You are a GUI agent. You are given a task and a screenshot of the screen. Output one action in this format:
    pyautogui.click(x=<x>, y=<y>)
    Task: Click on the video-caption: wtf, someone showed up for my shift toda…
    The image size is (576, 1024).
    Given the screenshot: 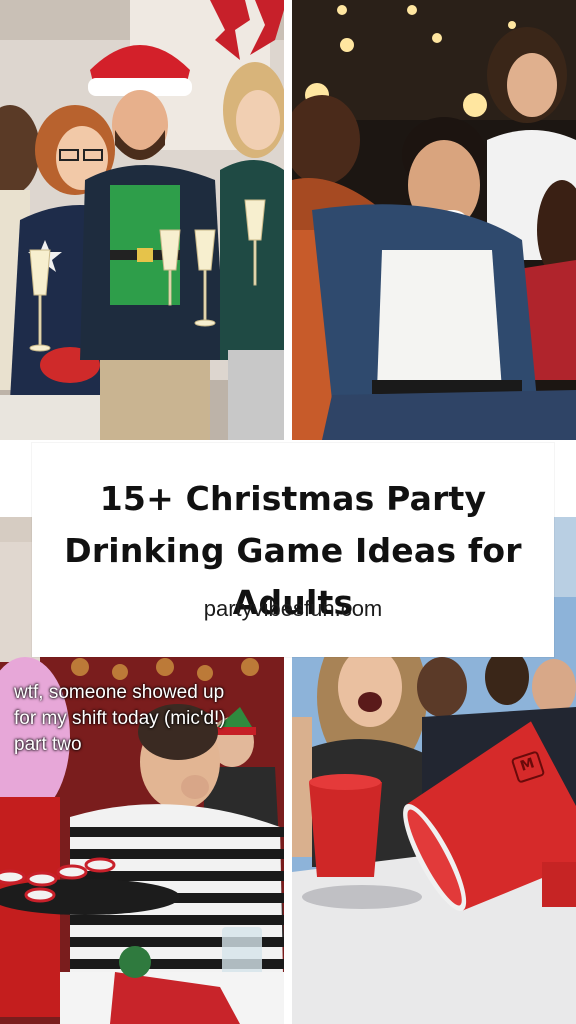 What is the action you would take?
    pyautogui.click(x=120, y=718)
    